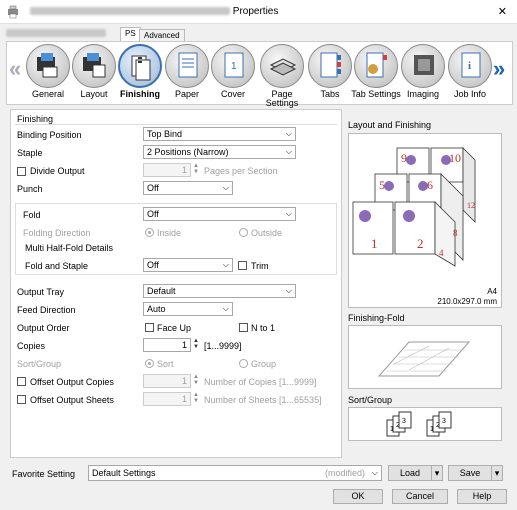 This screenshot has height=510, width=517. I want to click on toolbar-job-info: i Job Info, so click(470, 74).